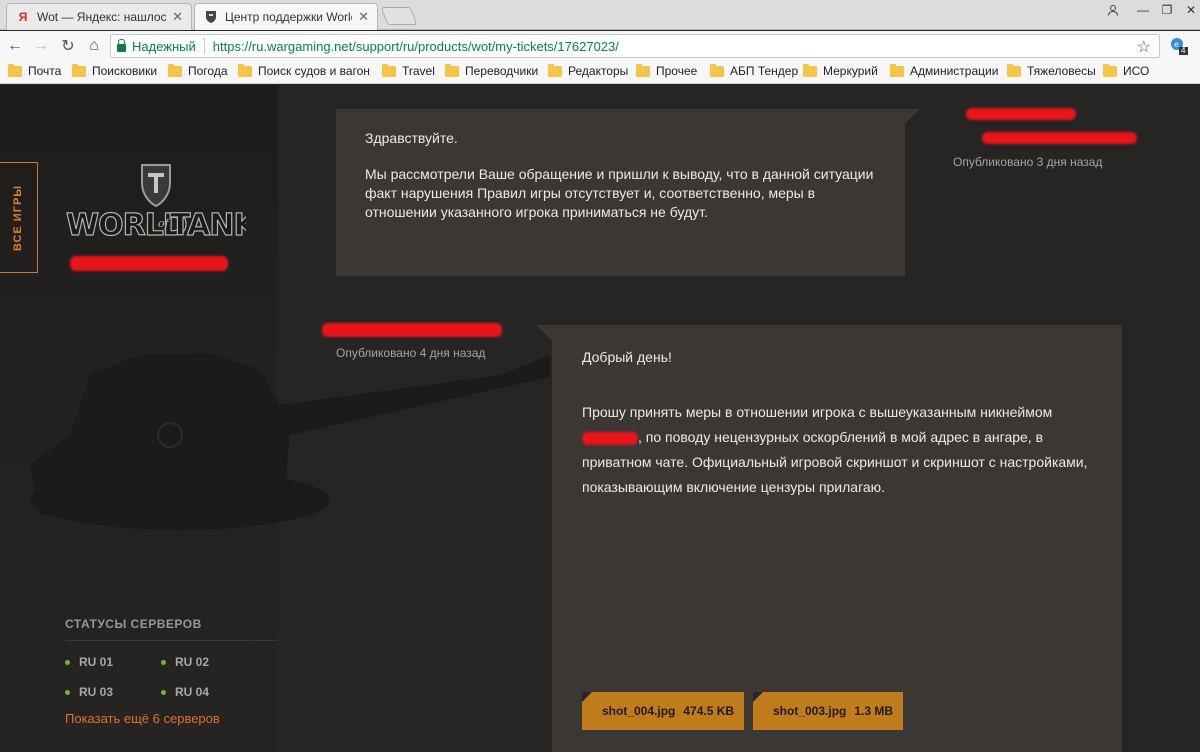 This screenshot has width=1200, height=752. I want to click on bookmark-item: Редакторы, so click(588, 70).